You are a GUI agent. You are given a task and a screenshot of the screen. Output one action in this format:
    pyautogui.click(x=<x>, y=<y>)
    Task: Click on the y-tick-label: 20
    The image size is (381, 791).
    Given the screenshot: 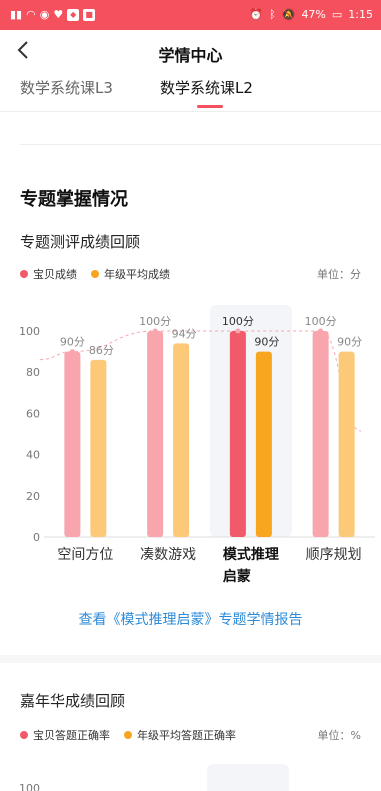 What is the action you would take?
    pyautogui.click(x=33, y=496)
    